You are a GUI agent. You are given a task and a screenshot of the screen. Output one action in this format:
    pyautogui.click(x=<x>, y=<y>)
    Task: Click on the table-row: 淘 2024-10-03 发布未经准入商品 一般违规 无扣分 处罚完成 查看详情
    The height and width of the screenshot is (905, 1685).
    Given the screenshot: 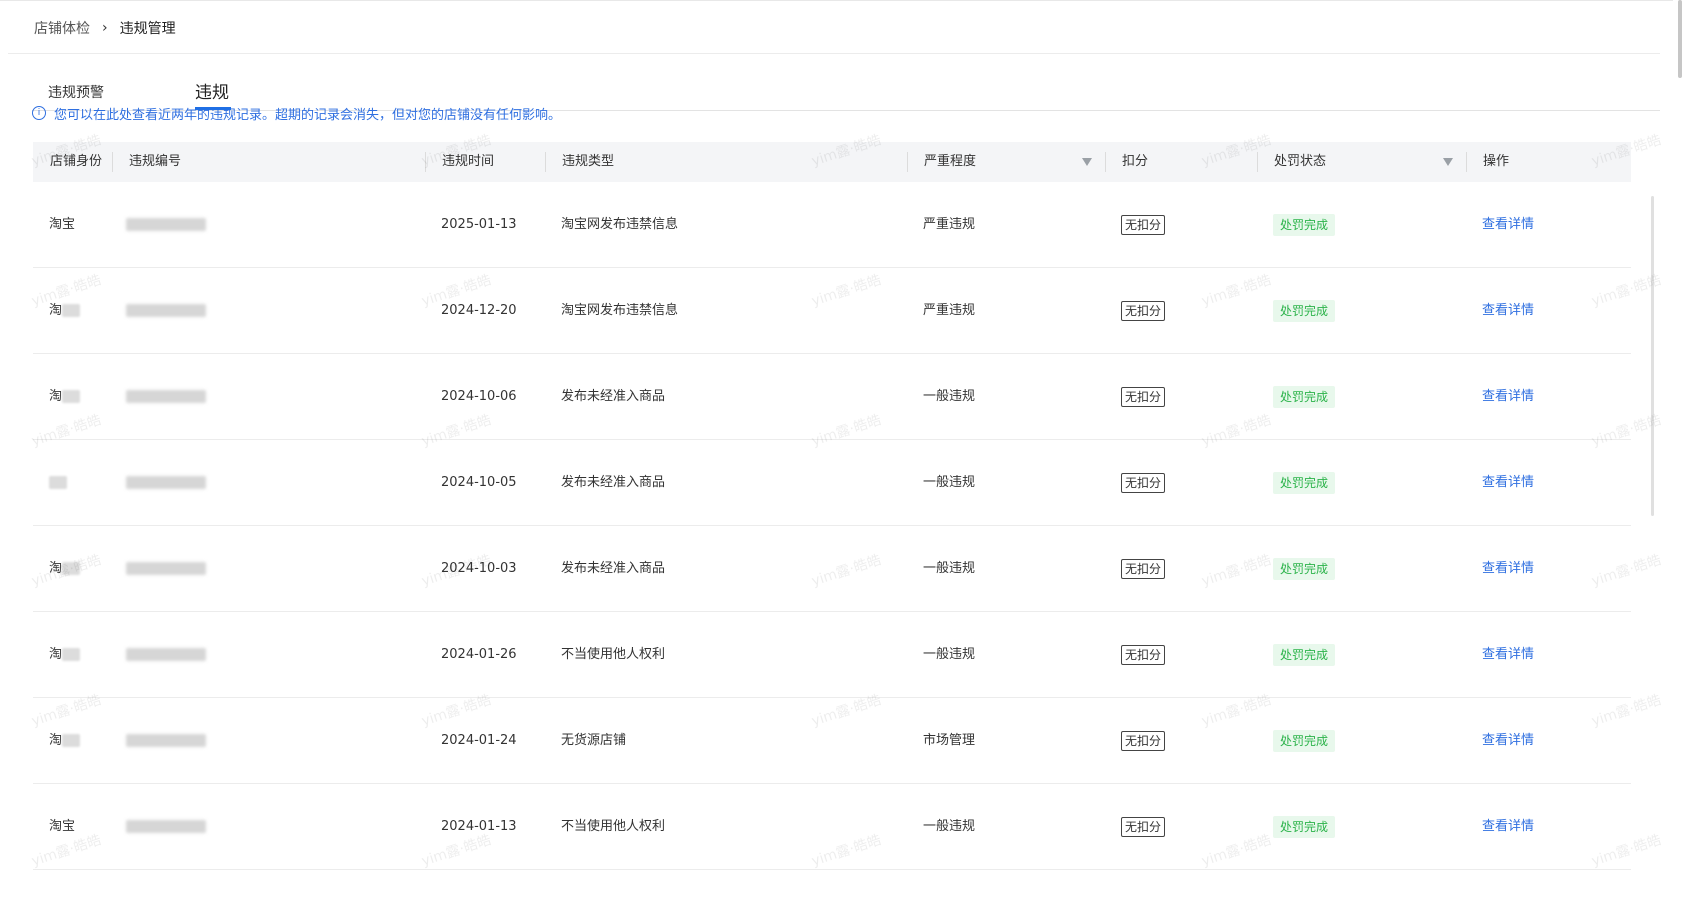 What is the action you would take?
    pyautogui.click(x=832, y=569)
    